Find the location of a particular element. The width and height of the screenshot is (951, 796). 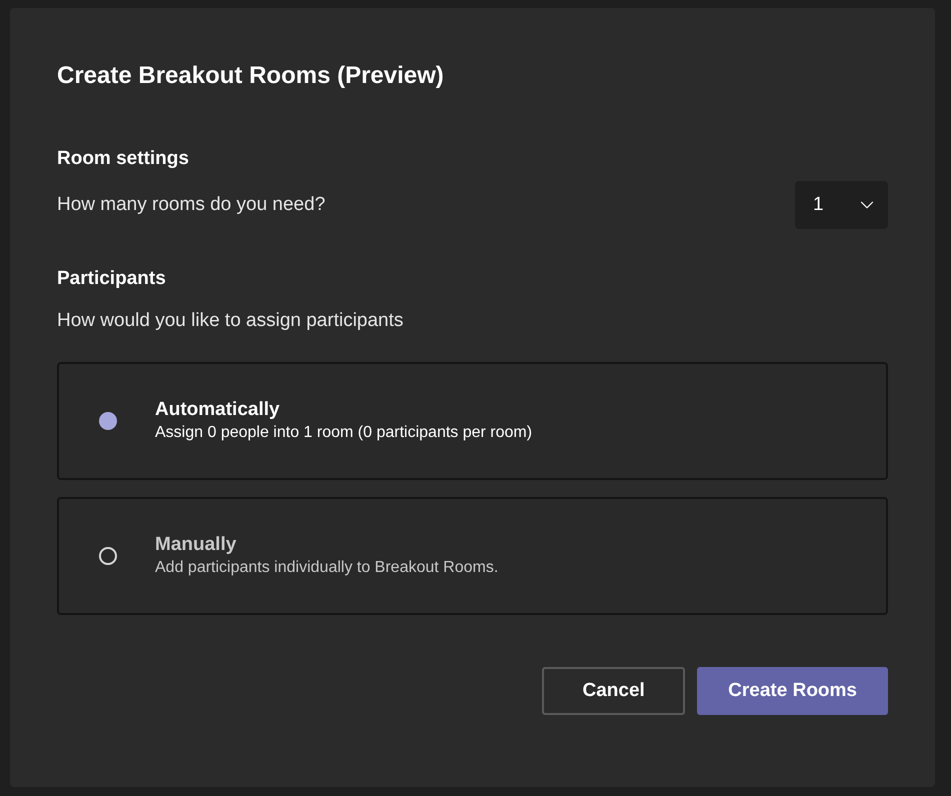

cancel-button: Cancel is located at coordinates (614, 691).